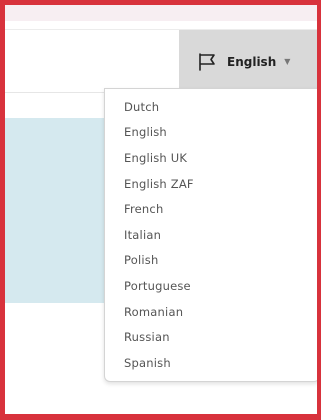  What do you see at coordinates (161, 13) in the screenshot?
I see `top-band` at bounding box center [161, 13].